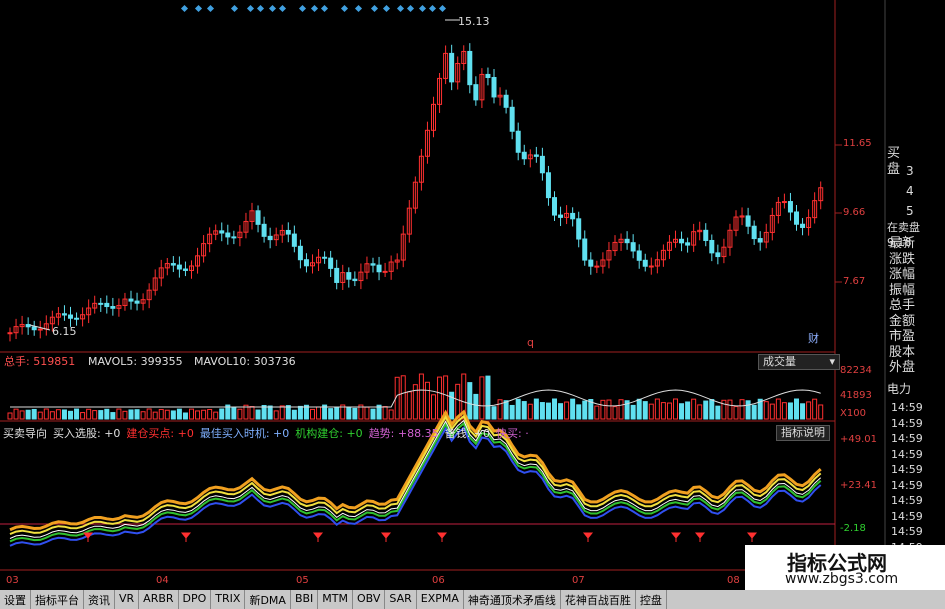 The image size is (945, 609). Describe the element at coordinates (369, 599) in the screenshot. I see `tab-10: OBV` at that location.